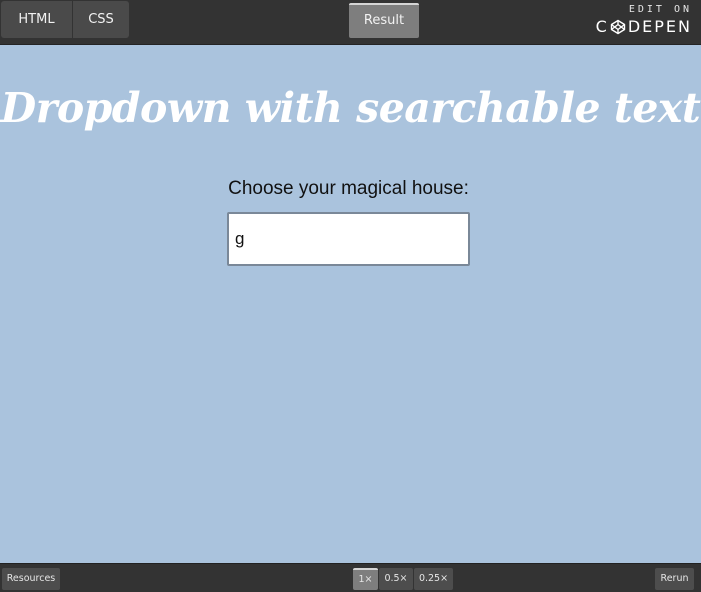  What do you see at coordinates (348, 188) in the screenshot?
I see `house-field-label: Choose your magical house:` at bounding box center [348, 188].